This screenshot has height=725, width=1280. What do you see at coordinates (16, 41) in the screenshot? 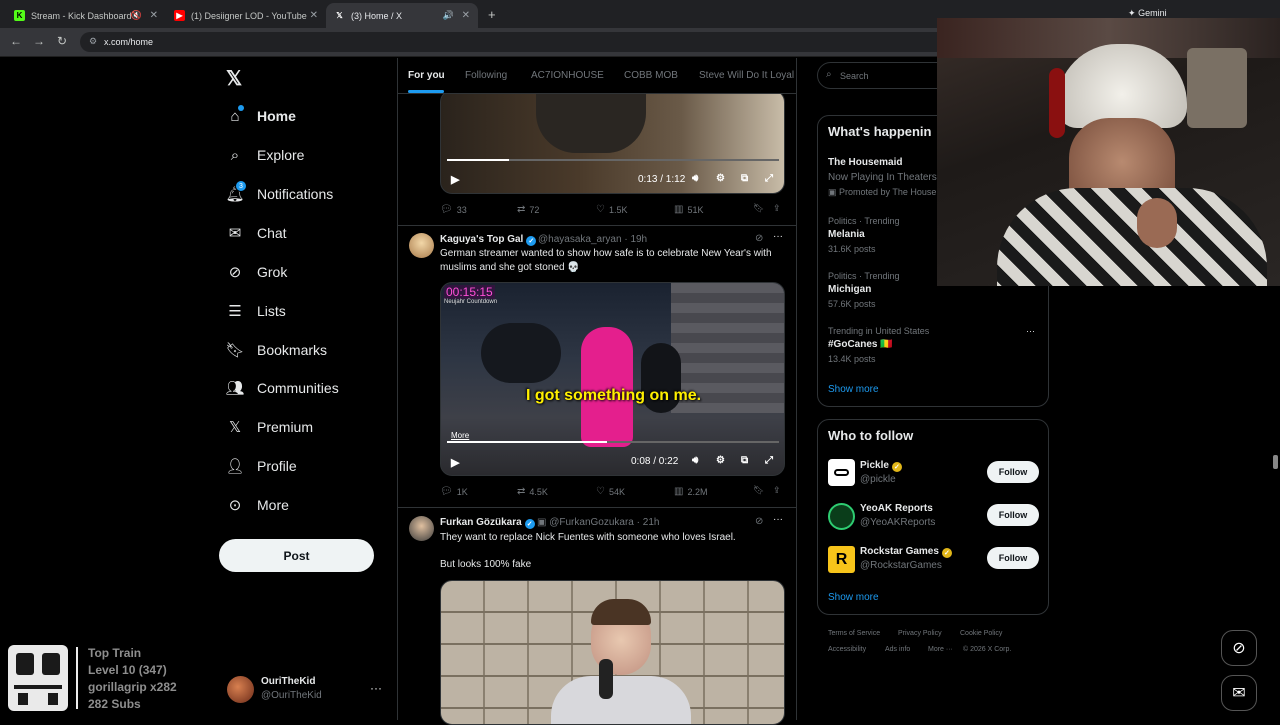
I see `back-icon: ←` at bounding box center [16, 41].